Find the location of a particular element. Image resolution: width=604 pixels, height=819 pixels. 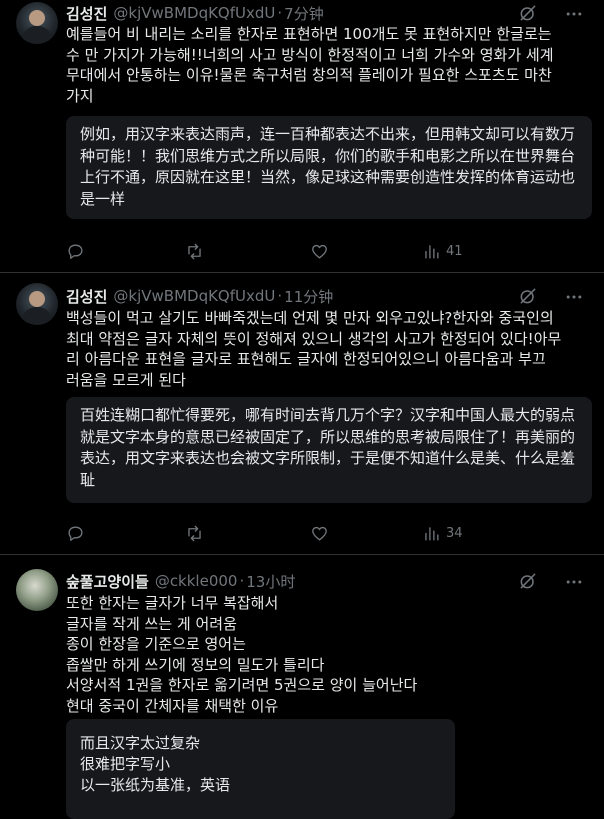

post-header: 숲풀고양이들 @ckkle000 · 13小时 is located at coordinates (180, 581).